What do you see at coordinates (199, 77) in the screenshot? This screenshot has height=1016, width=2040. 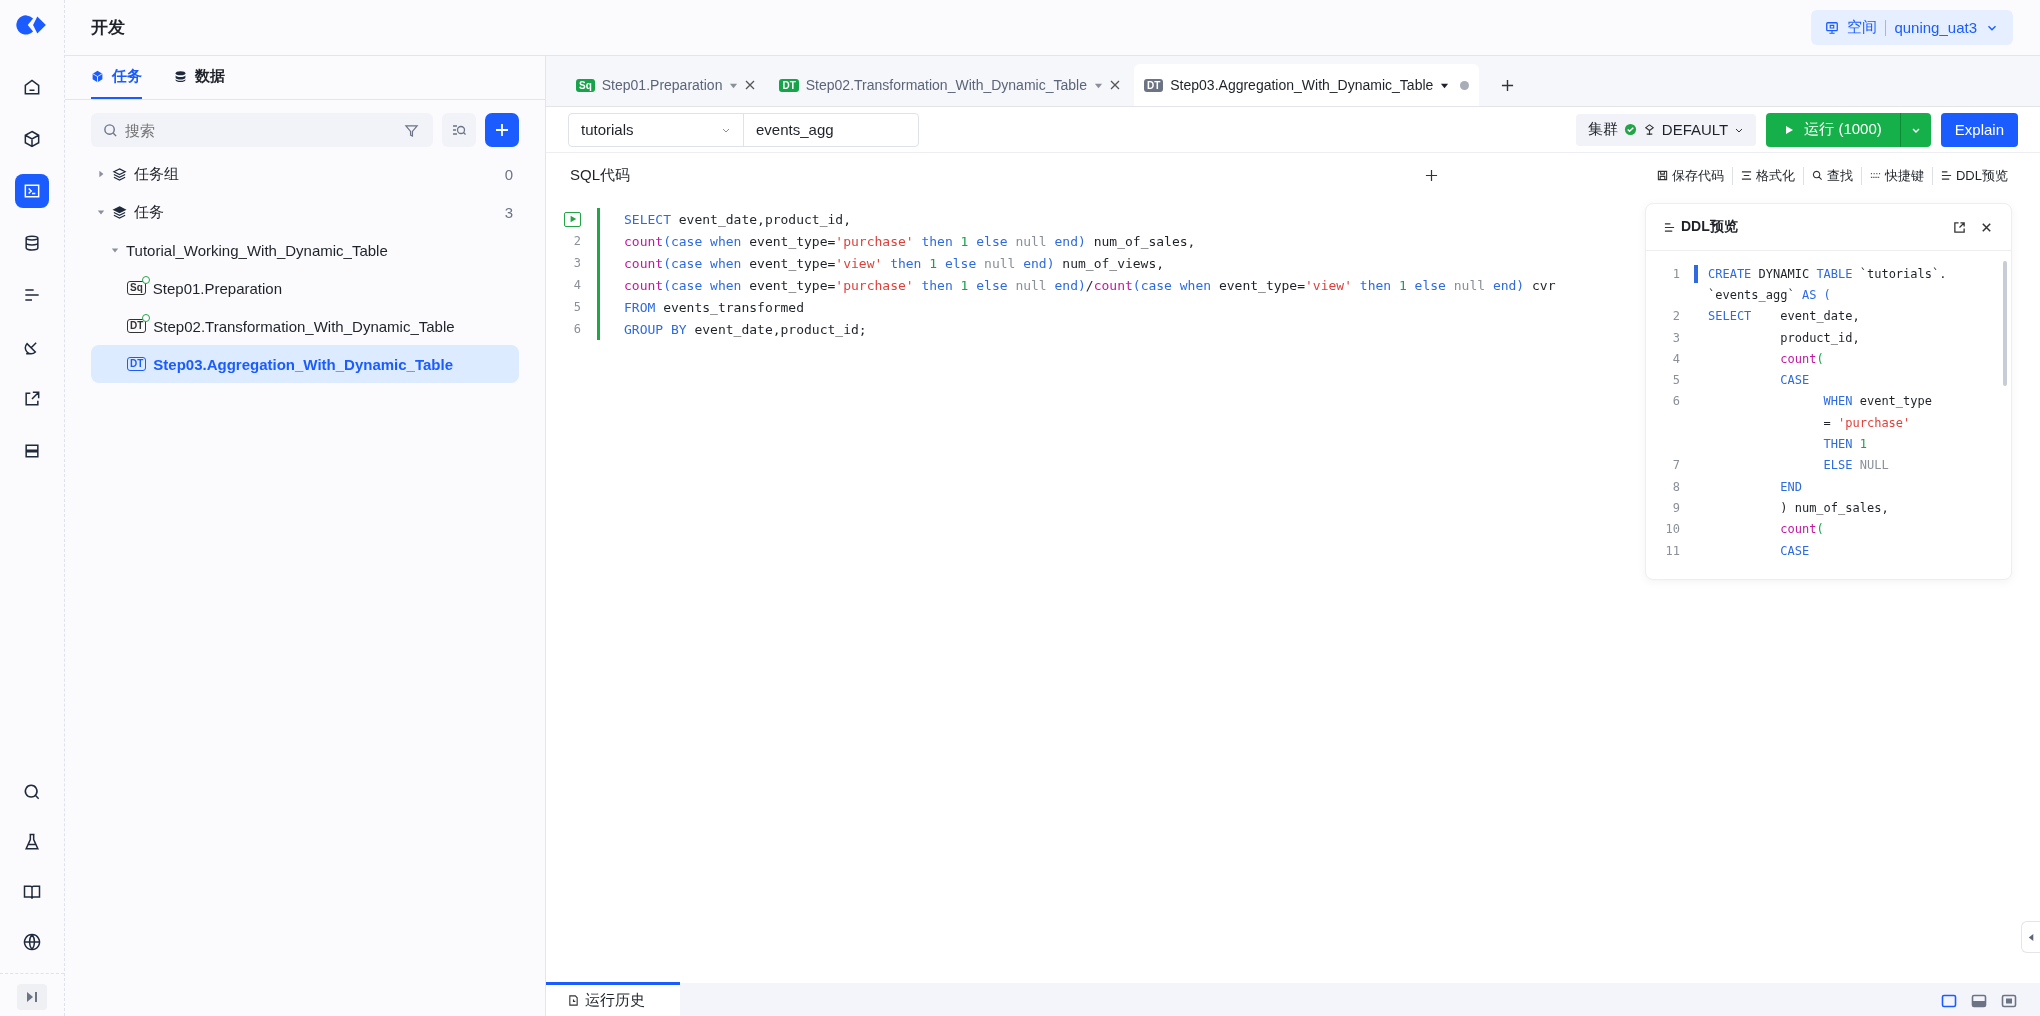 I see `panel-tab: 数据` at bounding box center [199, 77].